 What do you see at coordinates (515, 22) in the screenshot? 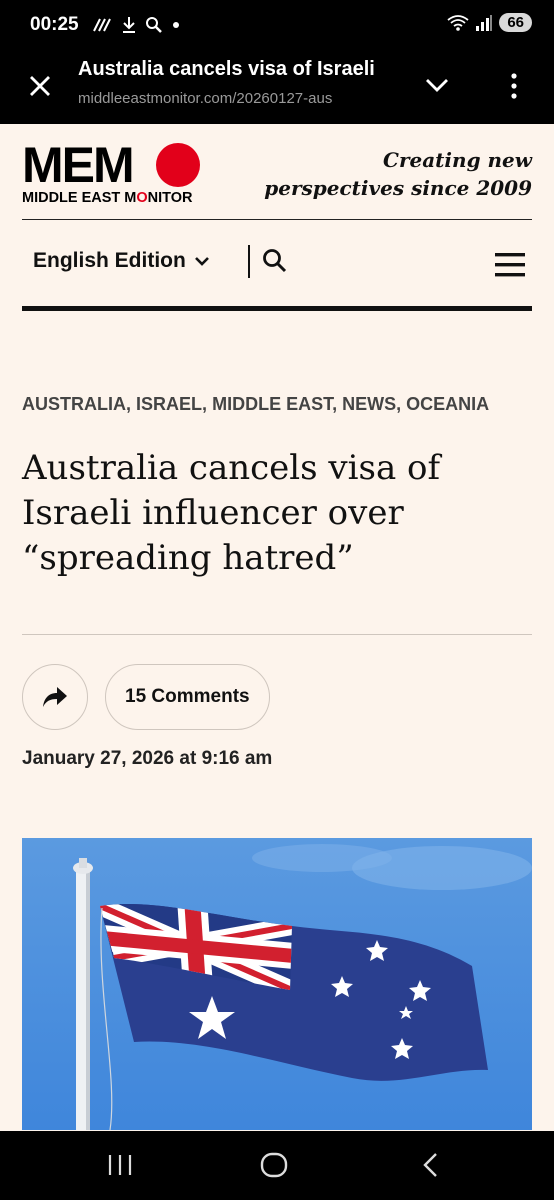
I see `battery-indicator: 66` at bounding box center [515, 22].